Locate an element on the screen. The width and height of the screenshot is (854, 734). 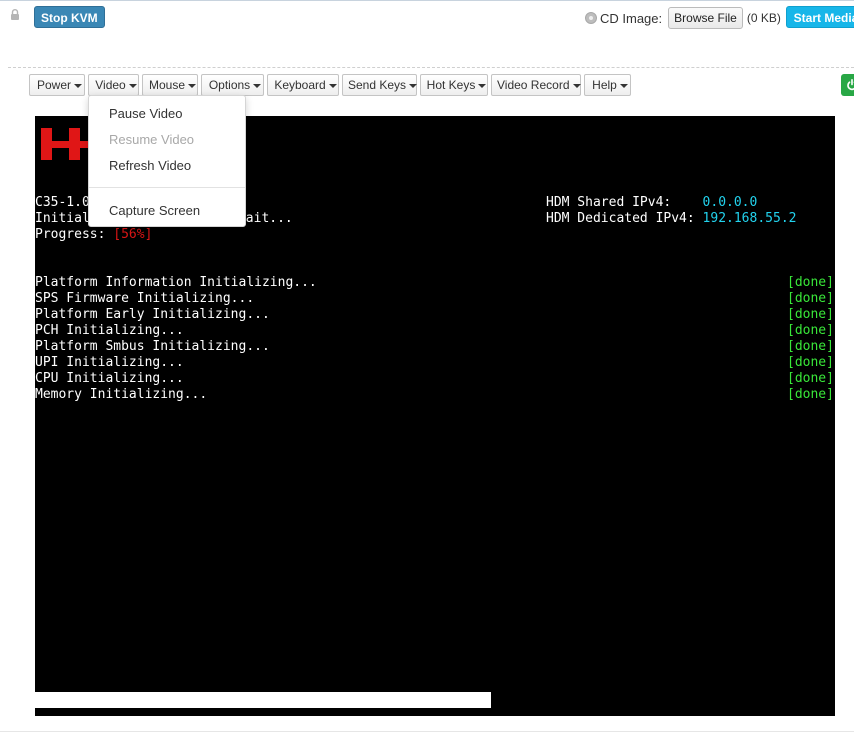
cd-icon is located at coordinates (591, 18).